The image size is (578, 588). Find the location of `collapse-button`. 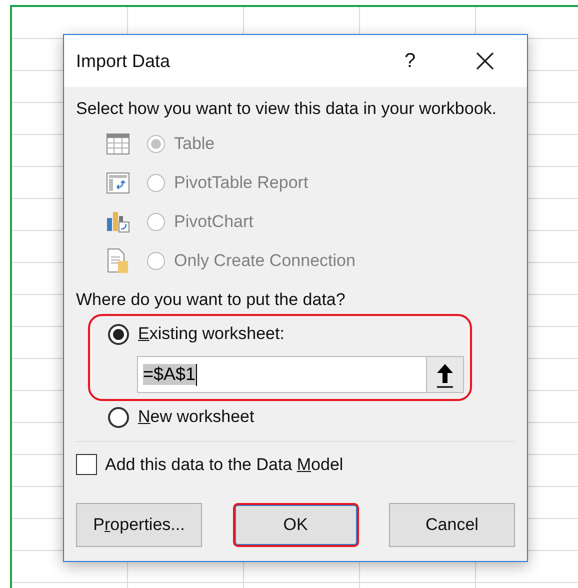

collapse-button is located at coordinates (445, 374).